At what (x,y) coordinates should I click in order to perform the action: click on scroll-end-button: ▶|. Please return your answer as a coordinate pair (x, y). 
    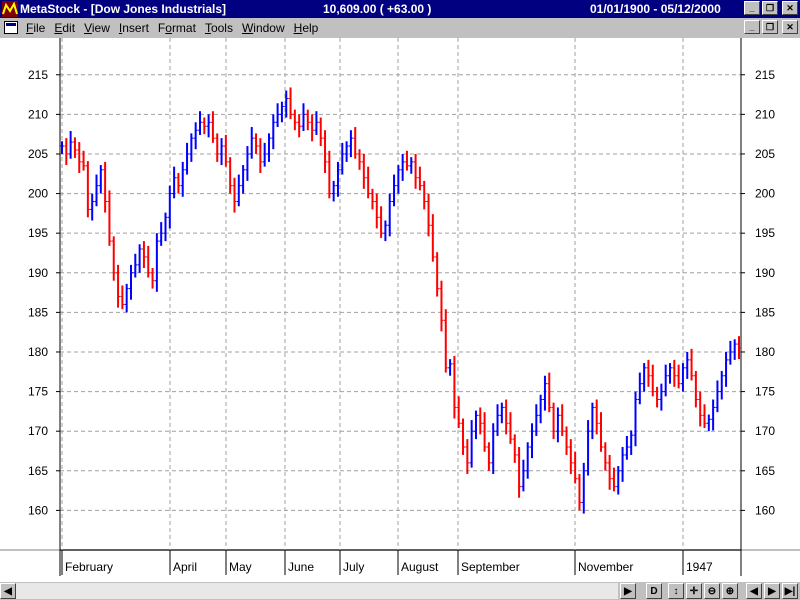
    Looking at the image, I should click on (790, 591).